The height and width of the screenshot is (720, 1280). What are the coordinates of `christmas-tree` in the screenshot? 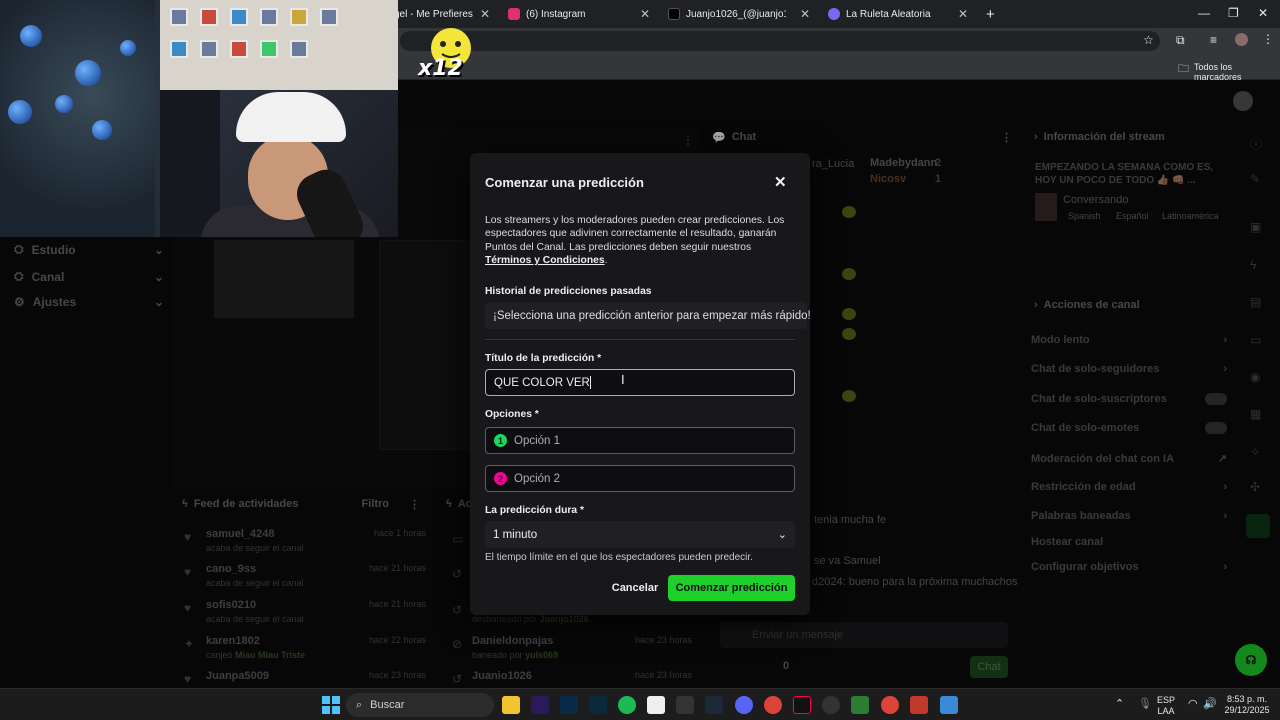 It's located at (77, 118).